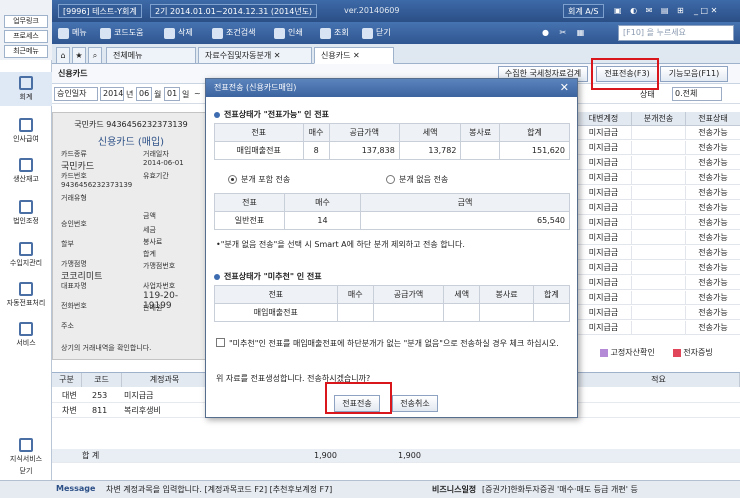  What do you see at coordinates (165, 380) in the screenshot?
I see `column-header: 계정과목` at bounding box center [165, 380].